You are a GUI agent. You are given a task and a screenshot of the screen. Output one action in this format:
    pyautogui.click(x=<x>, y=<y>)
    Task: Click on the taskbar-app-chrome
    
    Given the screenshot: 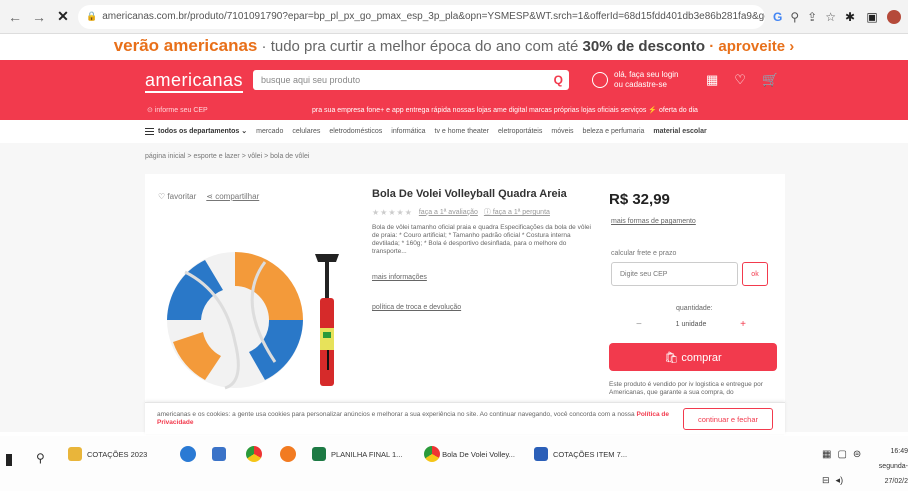 What is the action you would take?
    pyautogui.click(x=254, y=454)
    